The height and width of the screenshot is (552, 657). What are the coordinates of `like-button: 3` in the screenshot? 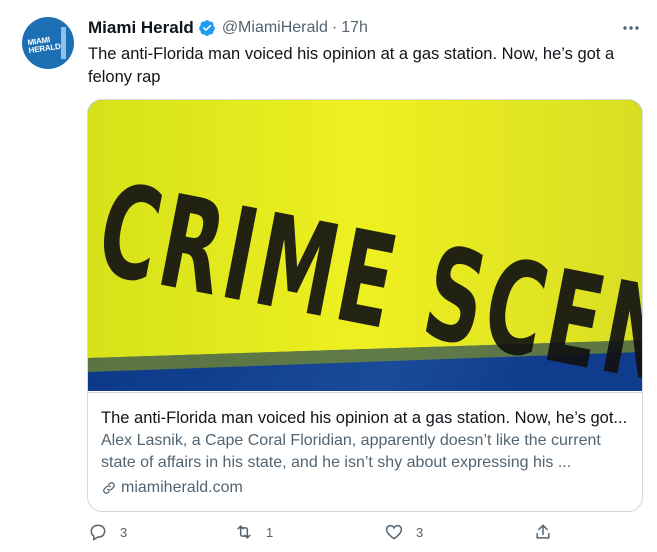 It's located at (403, 532).